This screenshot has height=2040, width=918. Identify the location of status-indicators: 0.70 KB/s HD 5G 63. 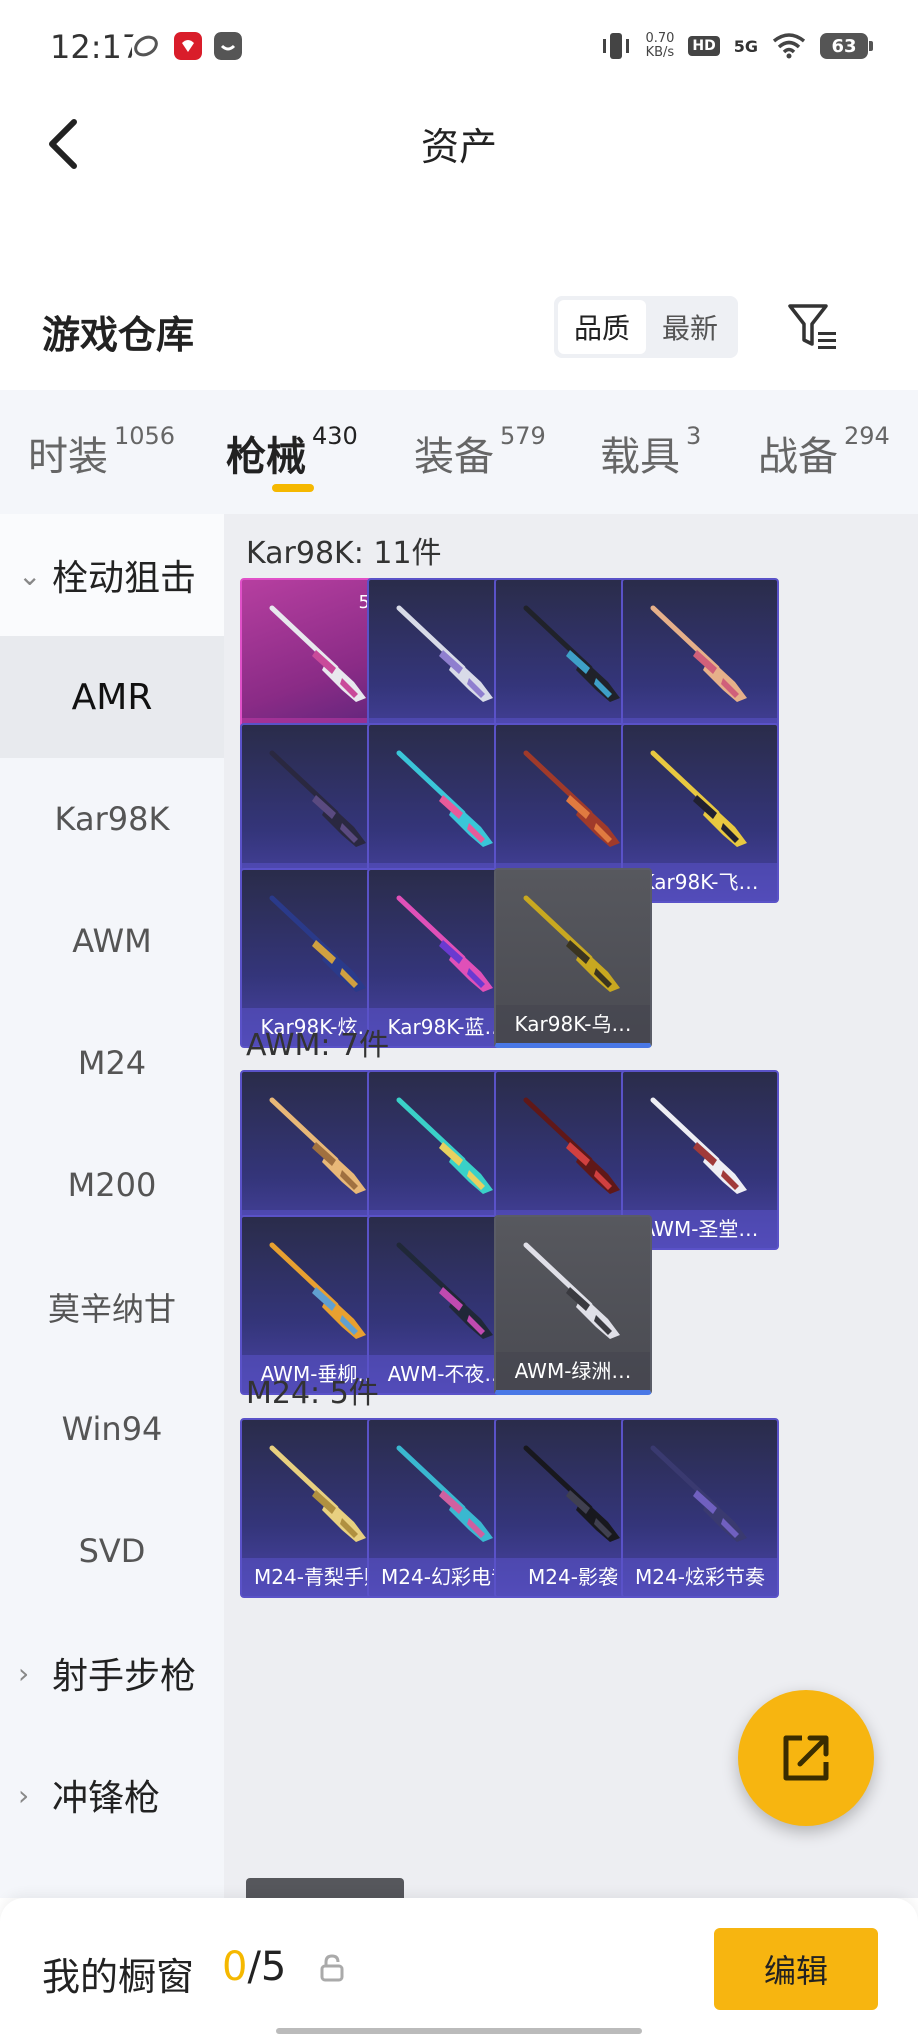
(737, 46).